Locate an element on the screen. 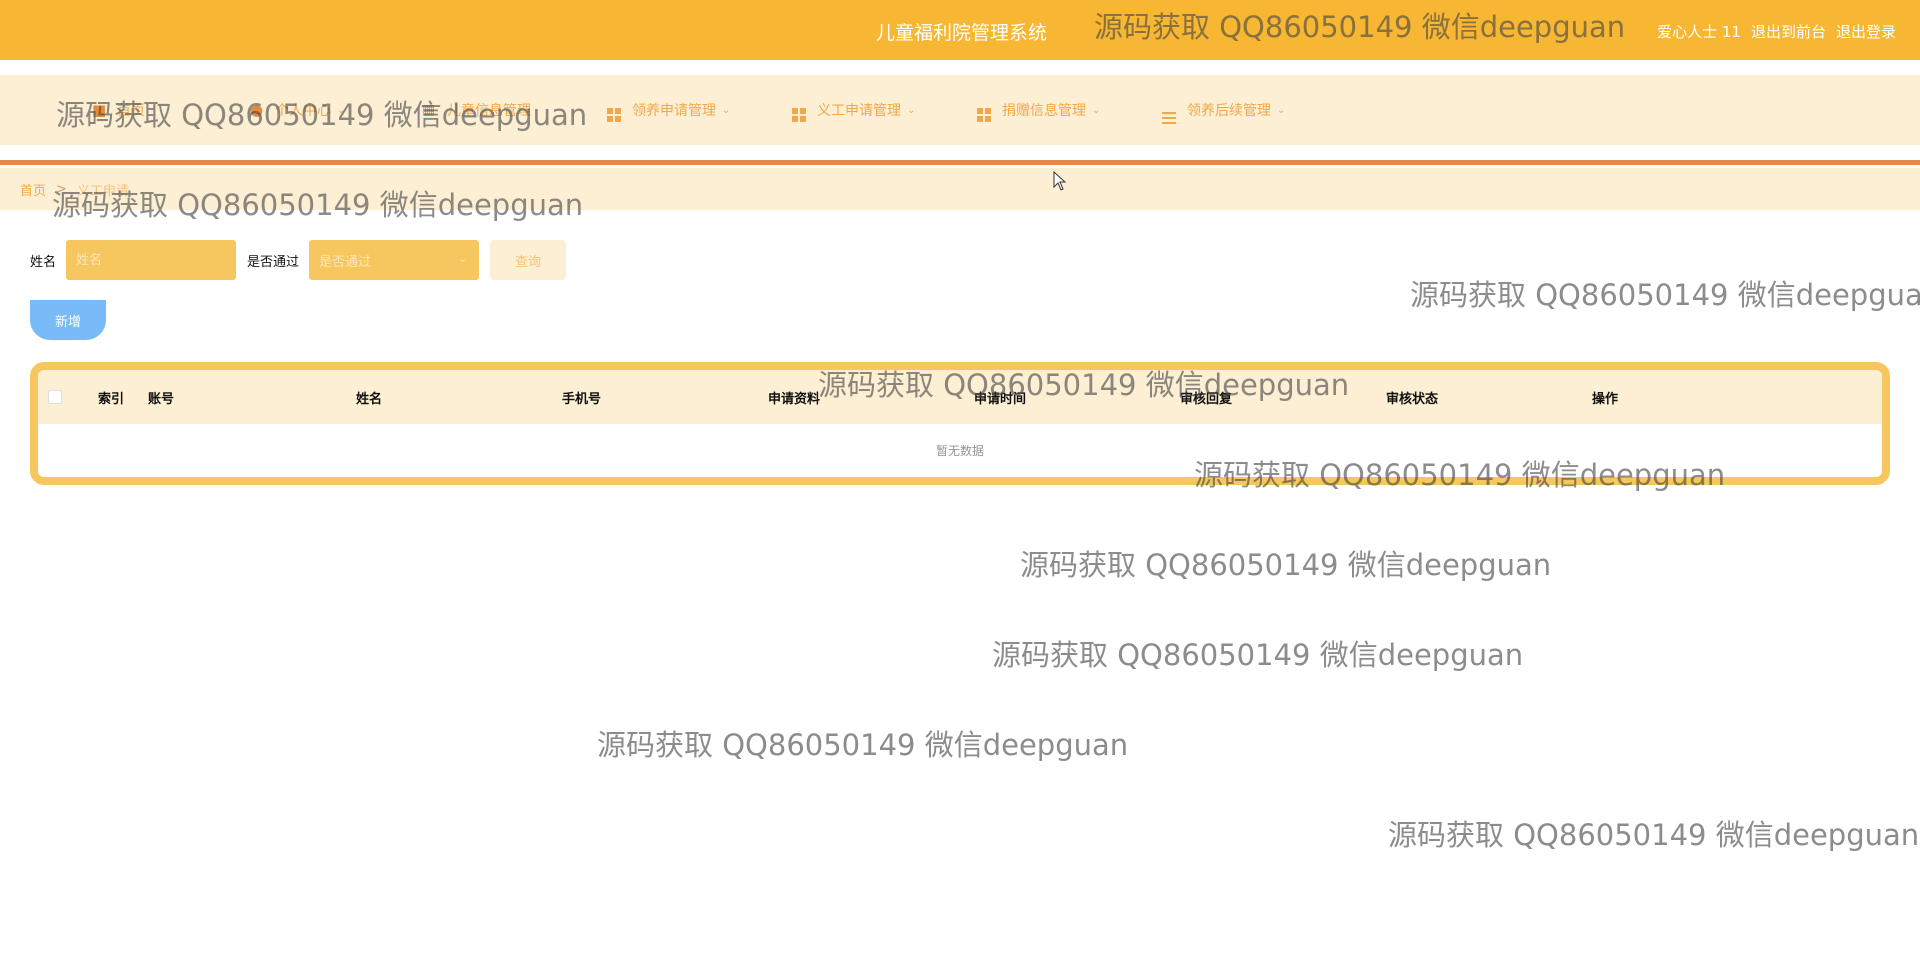 The image size is (1920, 968). breadcrumb: 首页 > 义工申请 is located at coordinates (960, 189).